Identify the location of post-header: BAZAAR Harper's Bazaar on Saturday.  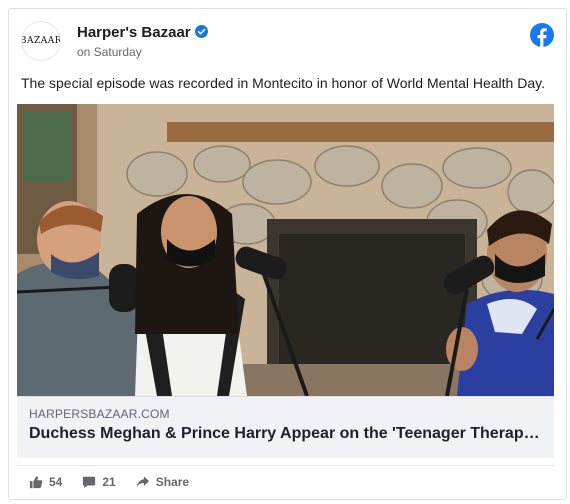
(287, 41).